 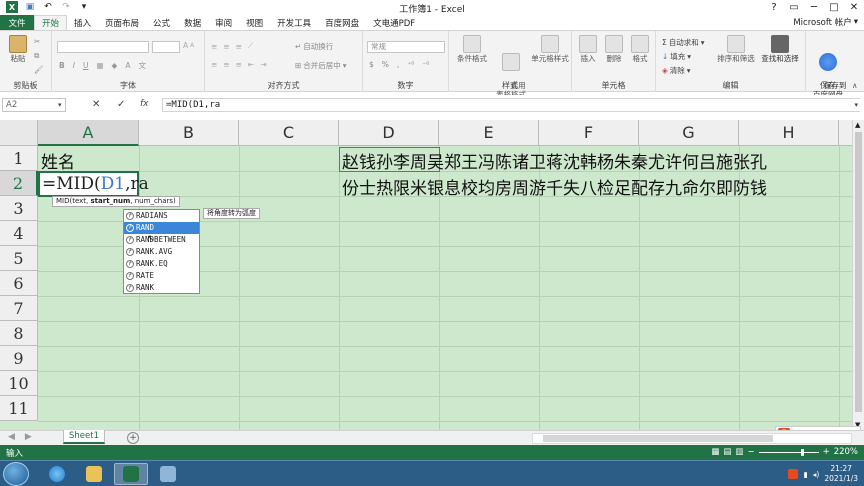 What do you see at coordinates (554, 160) in the screenshot?
I see `cell-d1: 赵钱孙李周吴郑王冯陈诸卫蒋沈韩杨朱秦尤许何吕施张孔` at bounding box center [554, 160].